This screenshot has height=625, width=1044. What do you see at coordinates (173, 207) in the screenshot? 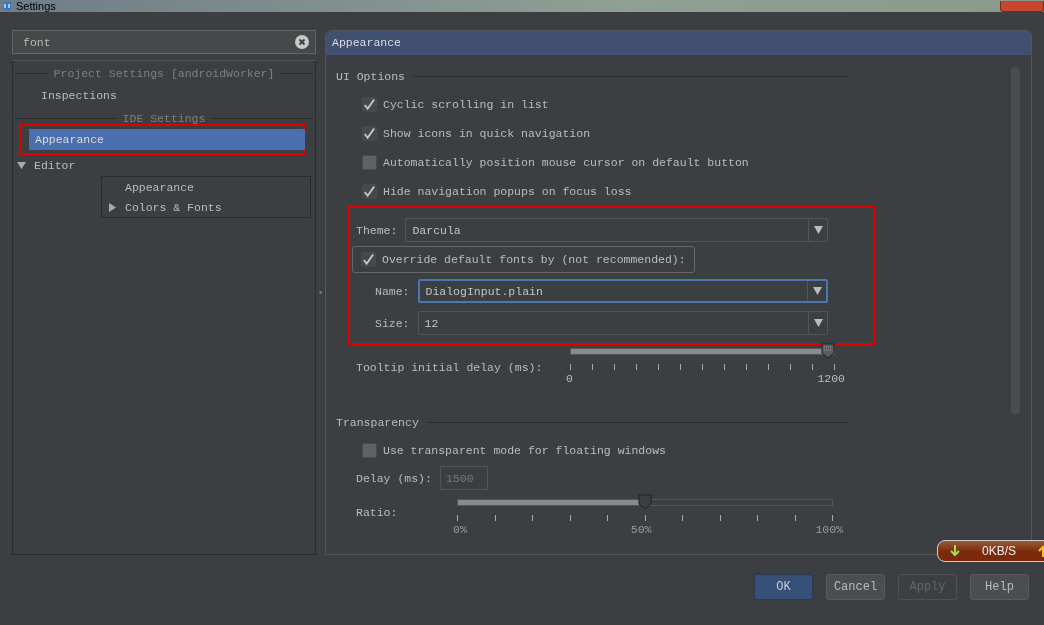
I see `tree-item: Colors & Fonts` at bounding box center [173, 207].